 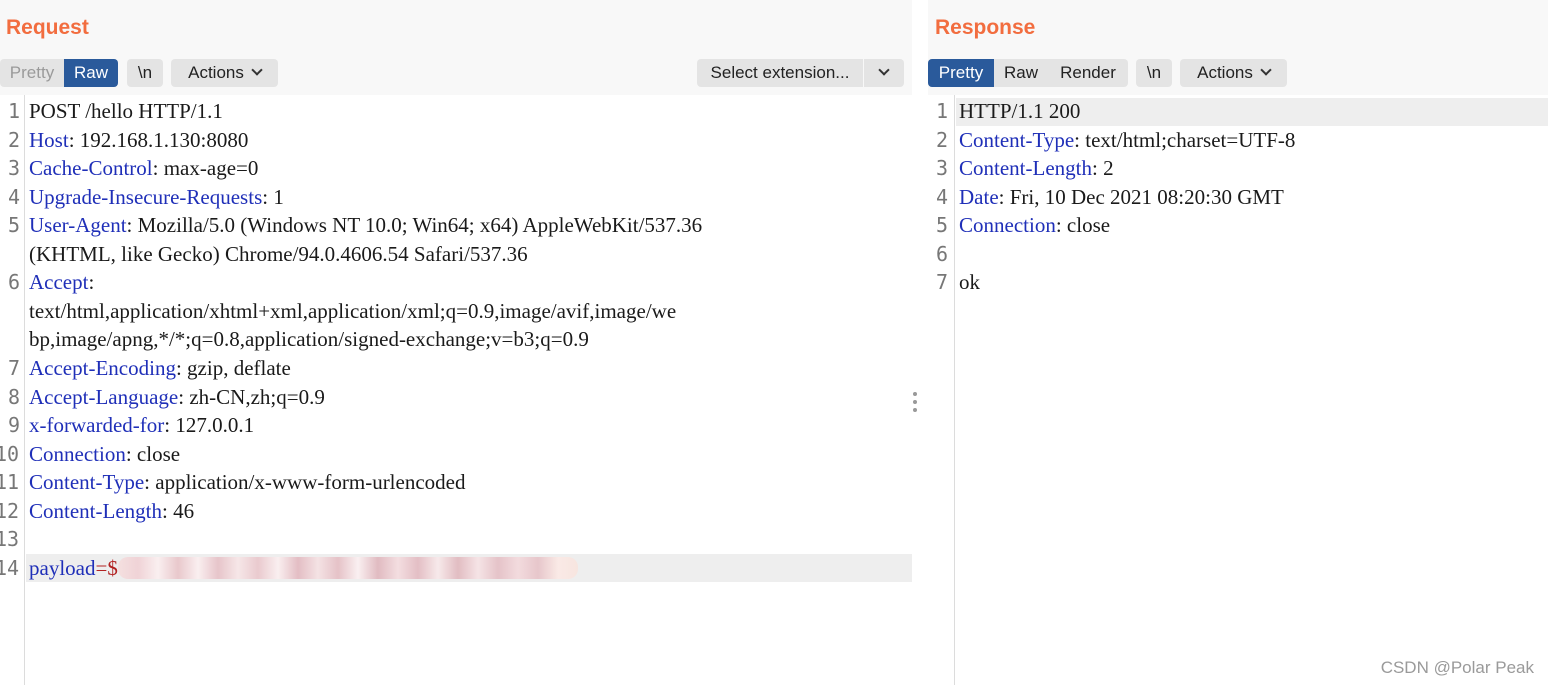 I want to click on header-value: :, so click(x=91, y=282).